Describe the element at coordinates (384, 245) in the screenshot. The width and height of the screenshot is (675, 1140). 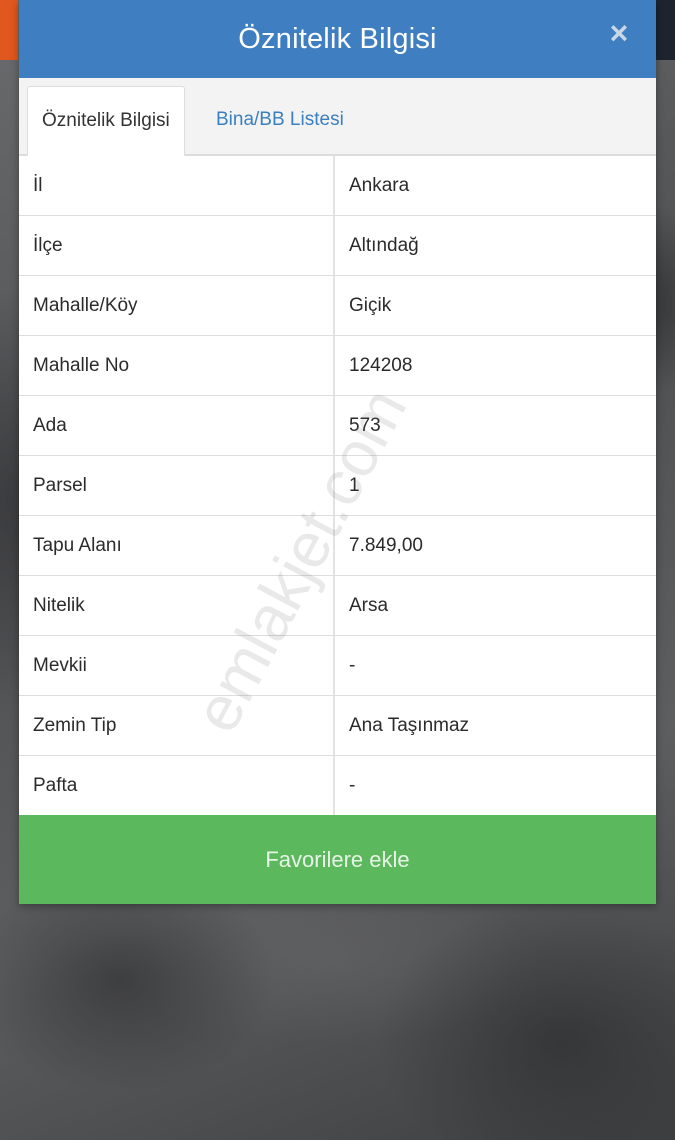
I see `row-value: Altındağ` at that location.